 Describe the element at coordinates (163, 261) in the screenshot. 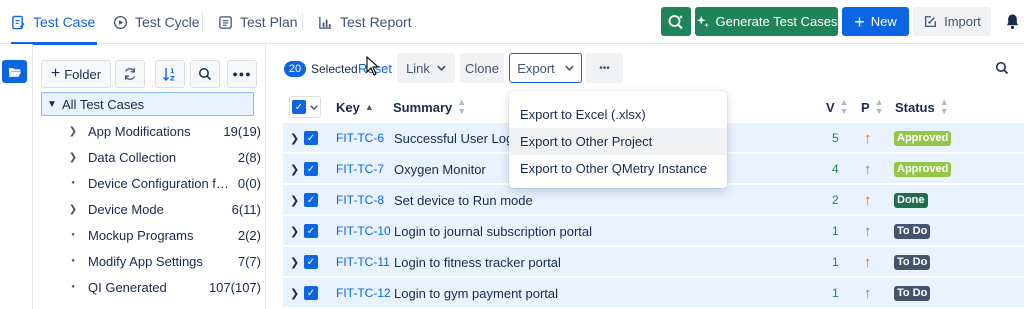

I see `tree-folder-item: ● Modify App Settings 7(7)` at that location.